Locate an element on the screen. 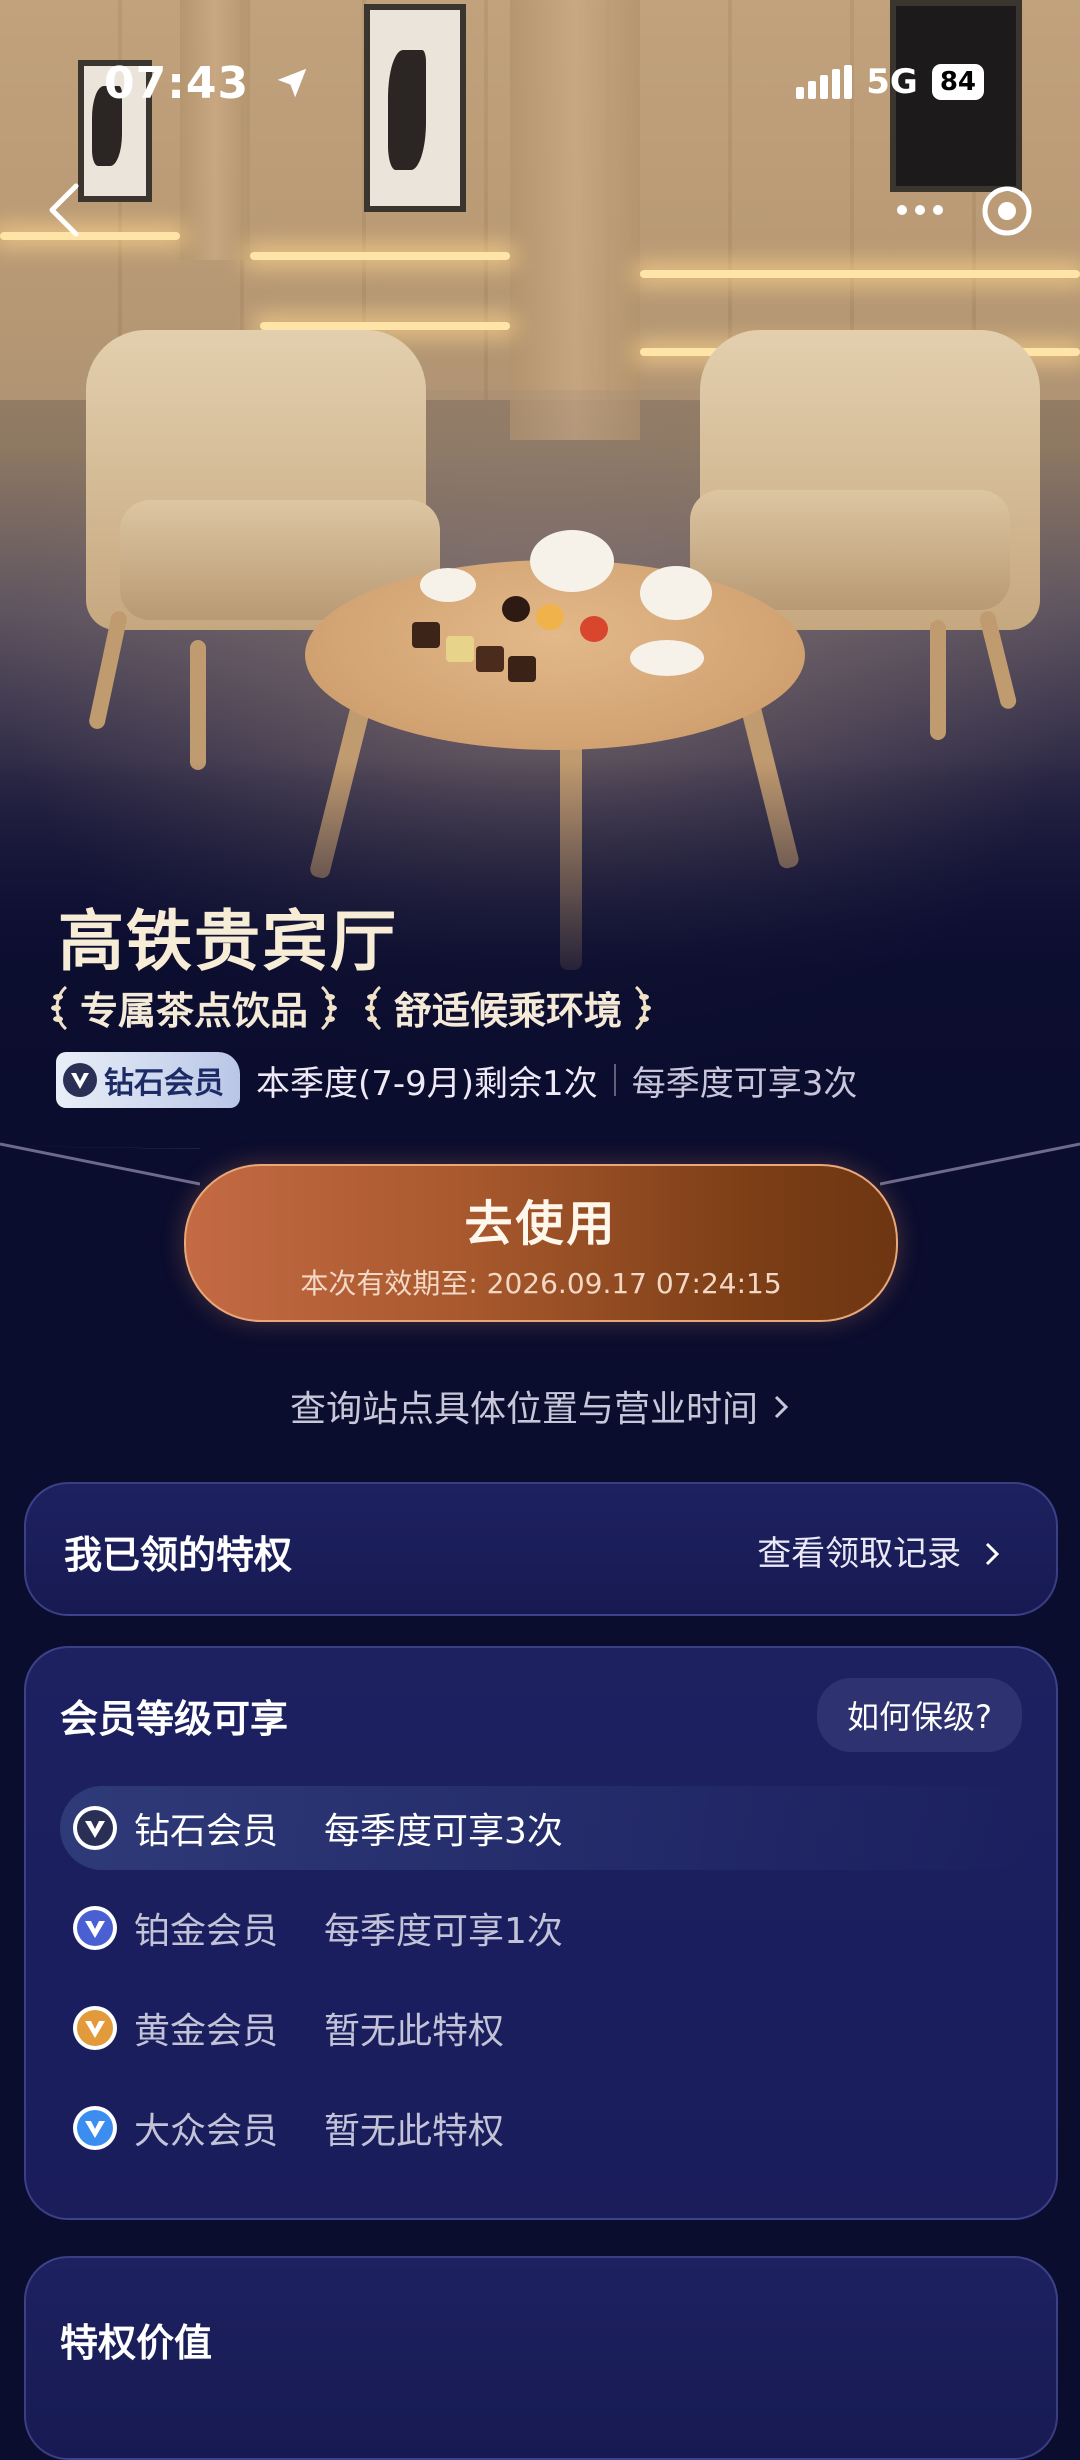 This screenshot has height=2460, width=1080. claim-history-label: 查看领取记录 is located at coordinates (859, 1554).